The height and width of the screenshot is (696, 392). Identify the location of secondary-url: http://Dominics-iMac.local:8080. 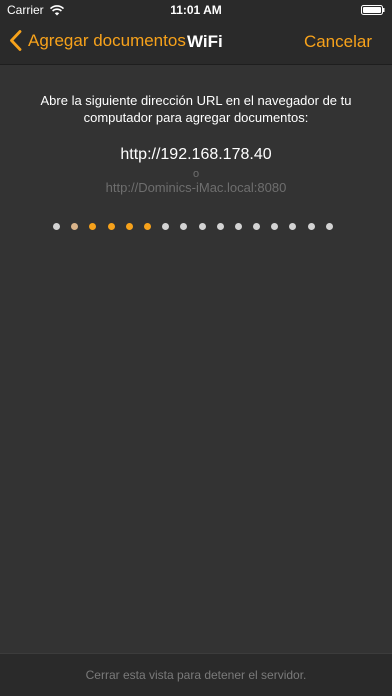
(196, 187).